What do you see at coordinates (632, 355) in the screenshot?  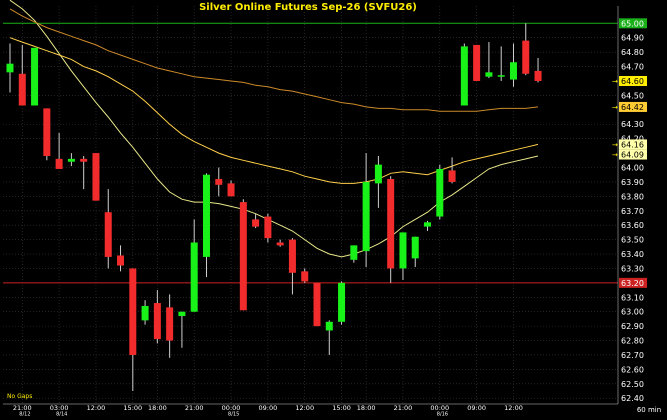 I see `y-tick-label: 62.70` at bounding box center [632, 355].